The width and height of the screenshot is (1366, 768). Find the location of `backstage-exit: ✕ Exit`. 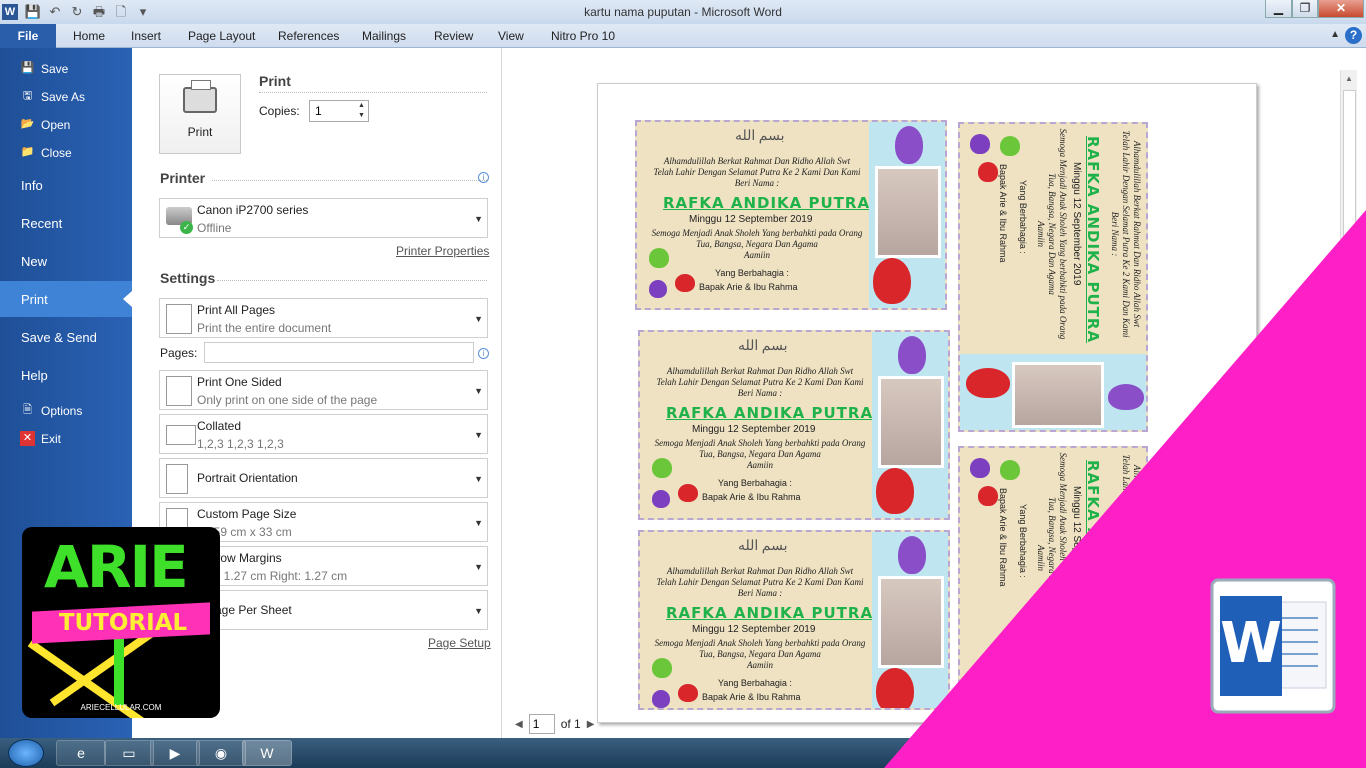

backstage-exit: ✕ Exit is located at coordinates (40, 438).